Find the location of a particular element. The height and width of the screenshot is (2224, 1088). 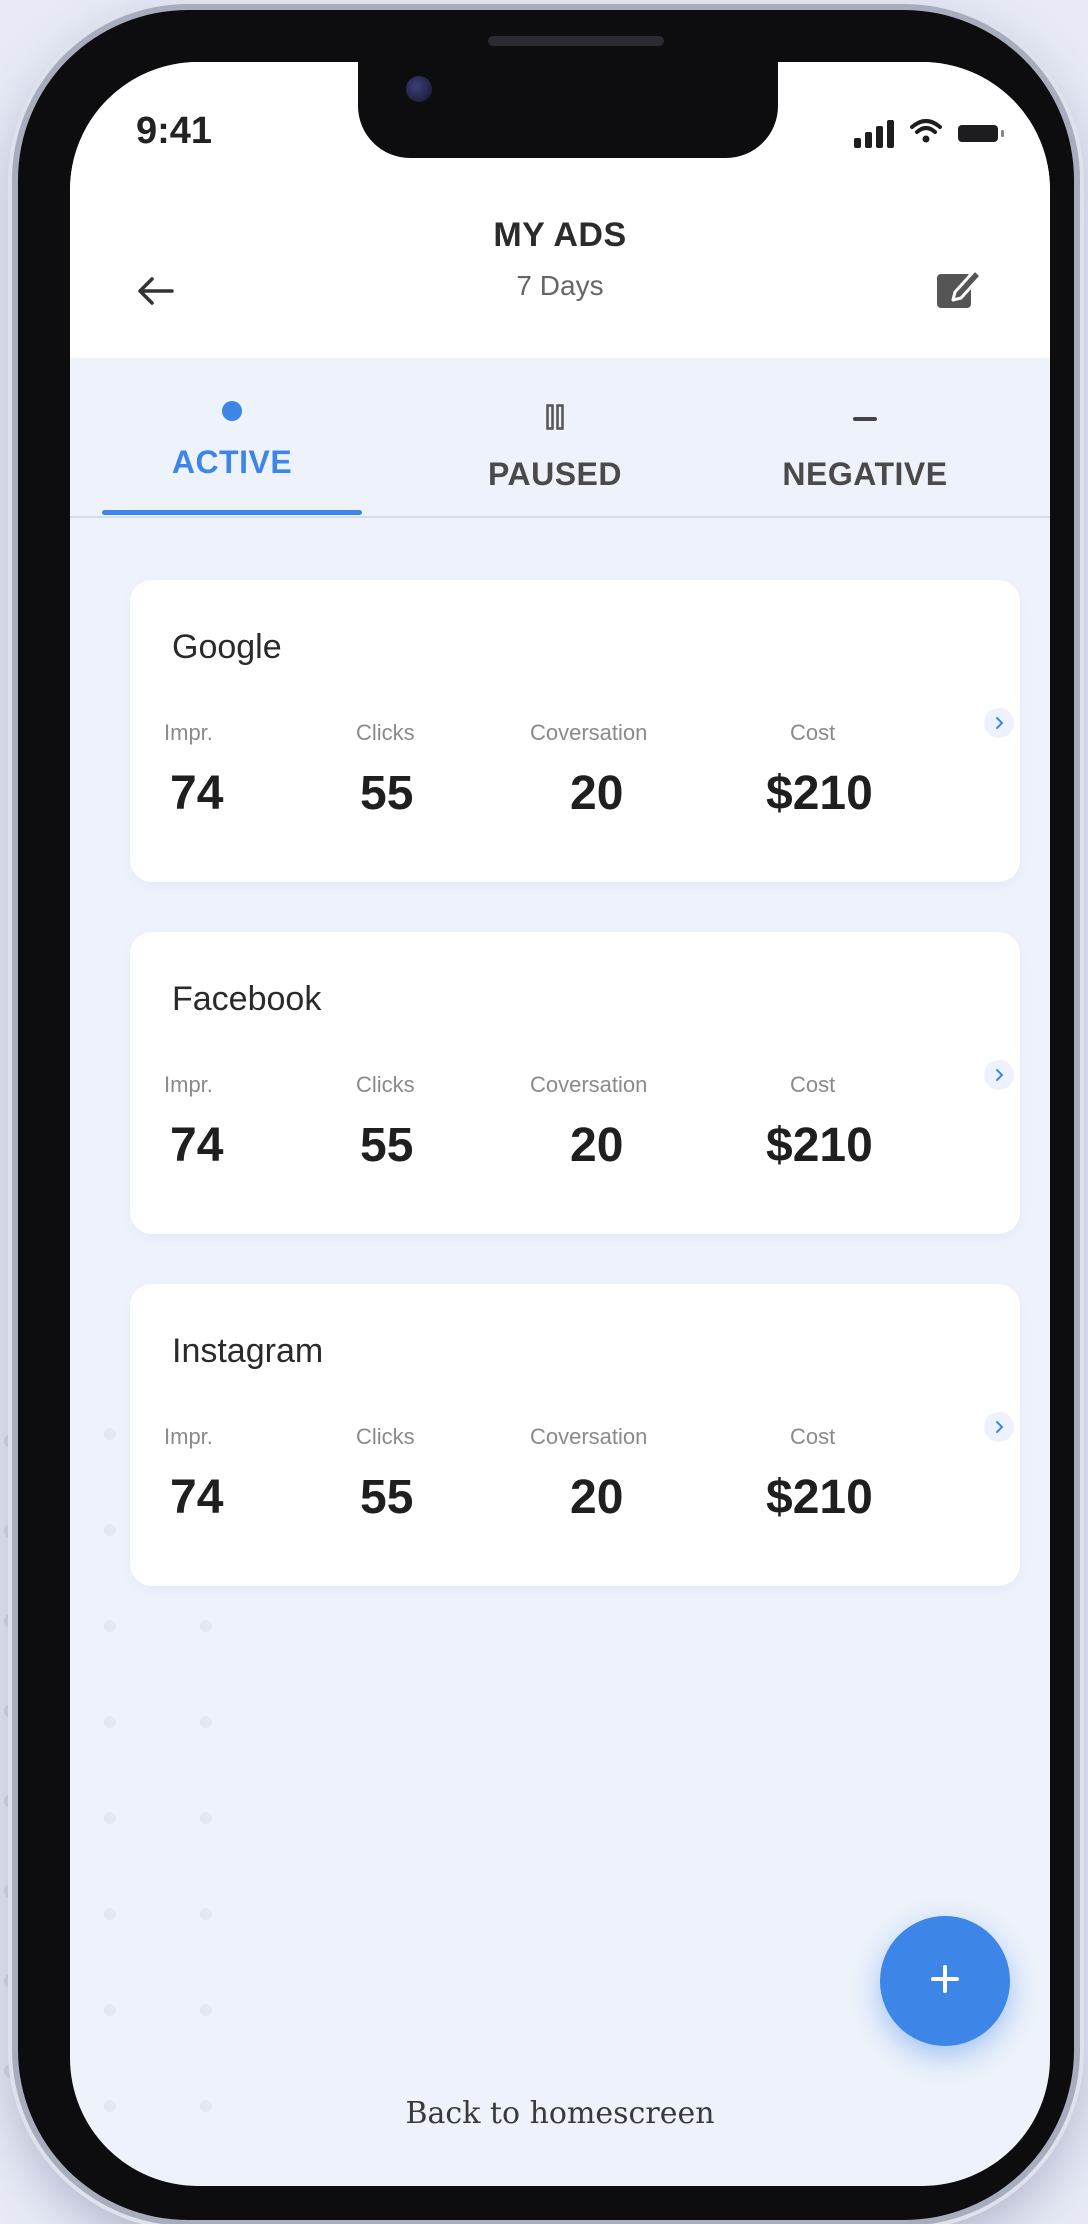

front-camera is located at coordinates (419, 89).